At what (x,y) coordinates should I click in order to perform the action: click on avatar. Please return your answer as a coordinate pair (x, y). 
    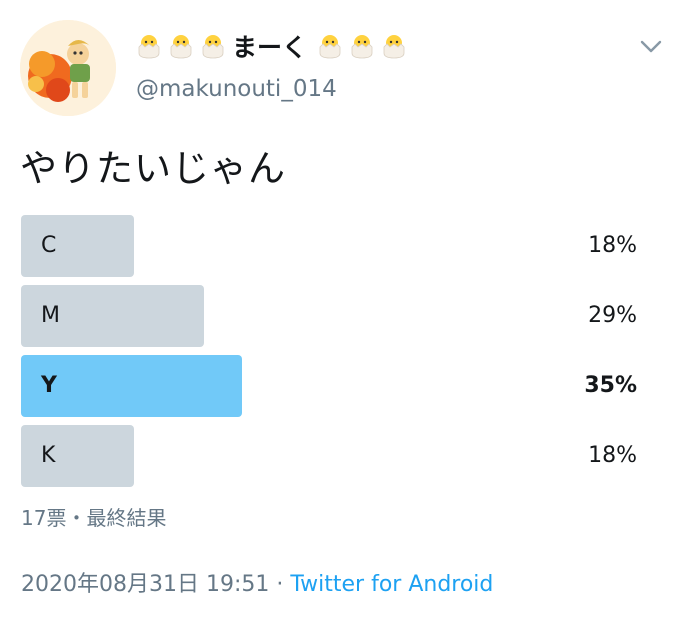
    Looking at the image, I should click on (68, 68).